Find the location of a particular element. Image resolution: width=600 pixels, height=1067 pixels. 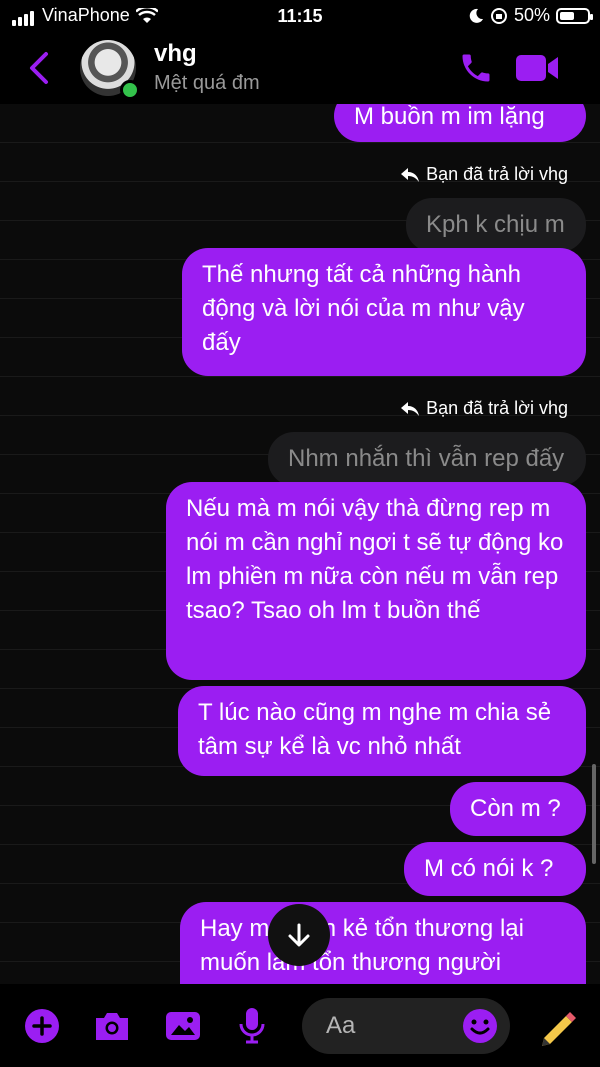

contact-name: vhg is located at coordinates (175, 54).